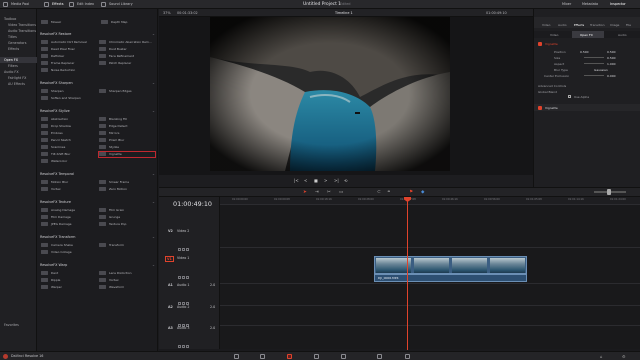  What do you see at coordinates (618, 4) in the screenshot?
I see `inspector-button: Inspector` at bounding box center [618, 4].